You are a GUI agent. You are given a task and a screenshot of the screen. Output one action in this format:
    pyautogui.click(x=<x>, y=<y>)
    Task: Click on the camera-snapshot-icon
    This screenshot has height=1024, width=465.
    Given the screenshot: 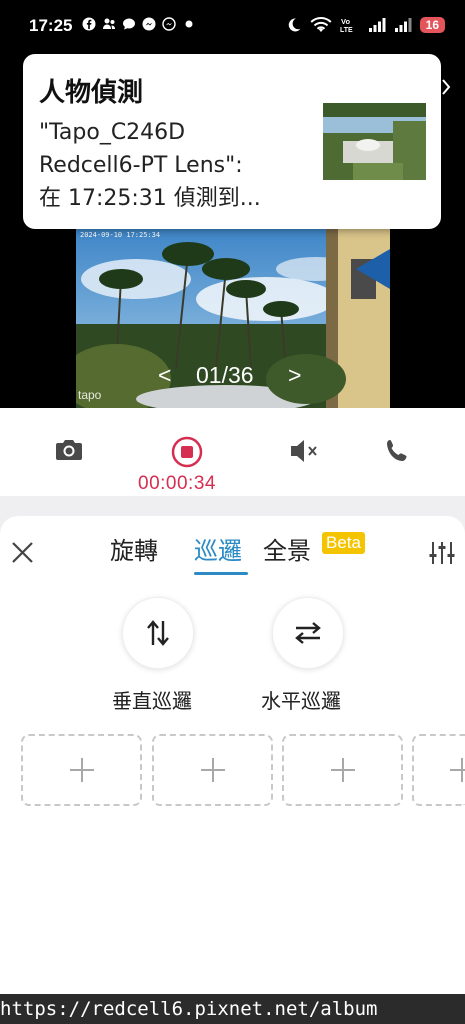 What is the action you would take?
    pyautogui.click(x=69, y=450)
    